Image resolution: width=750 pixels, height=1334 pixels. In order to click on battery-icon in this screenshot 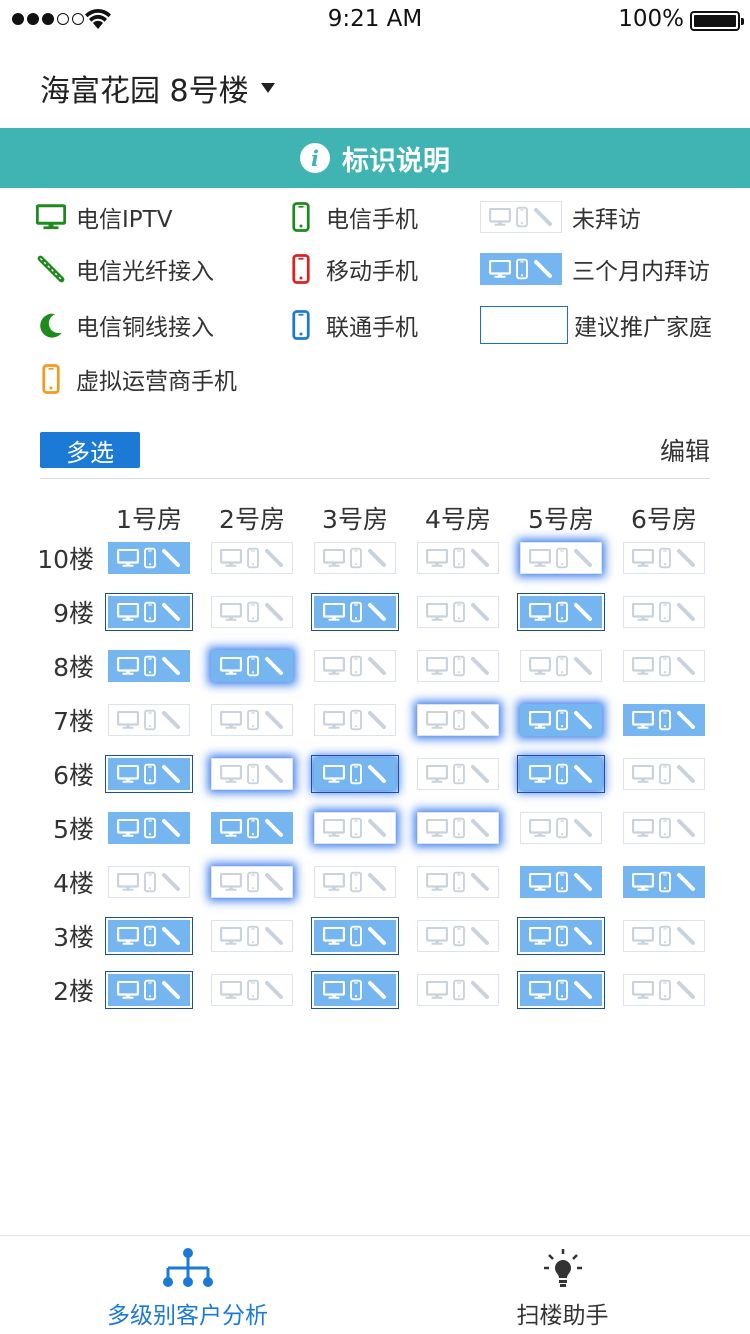, I will do `click(717, 21)`.